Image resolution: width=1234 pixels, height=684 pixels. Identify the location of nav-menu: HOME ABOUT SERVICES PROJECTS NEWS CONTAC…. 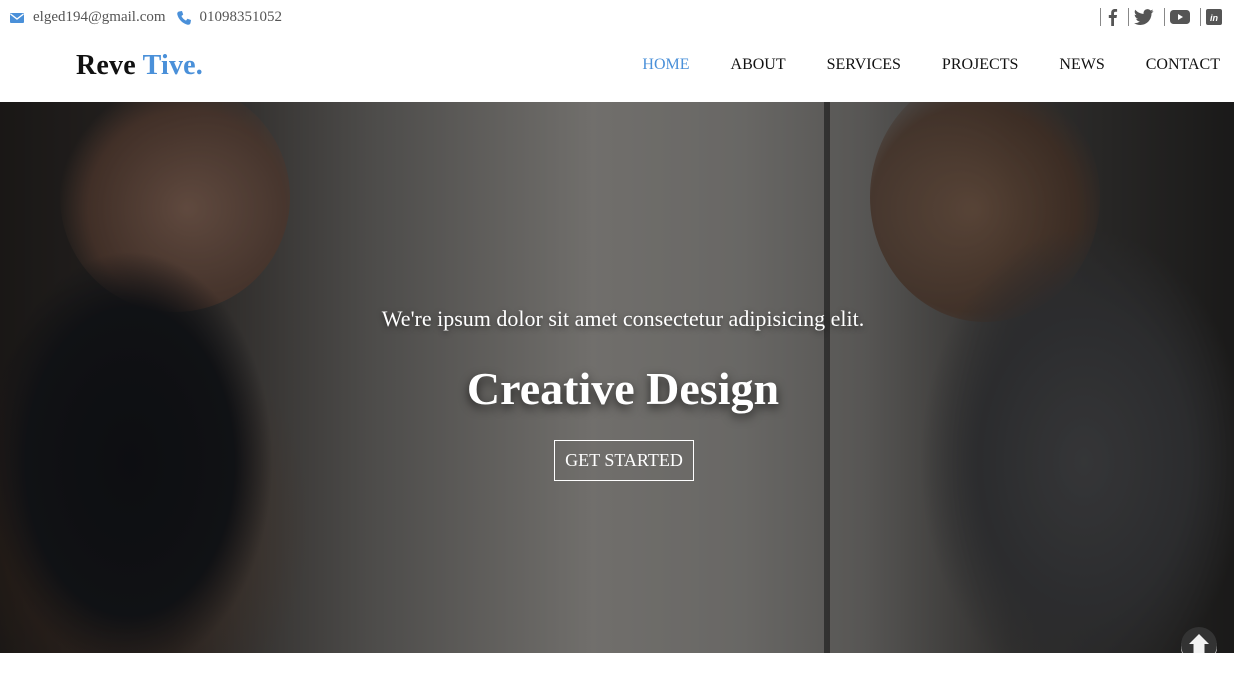
(910, 65).